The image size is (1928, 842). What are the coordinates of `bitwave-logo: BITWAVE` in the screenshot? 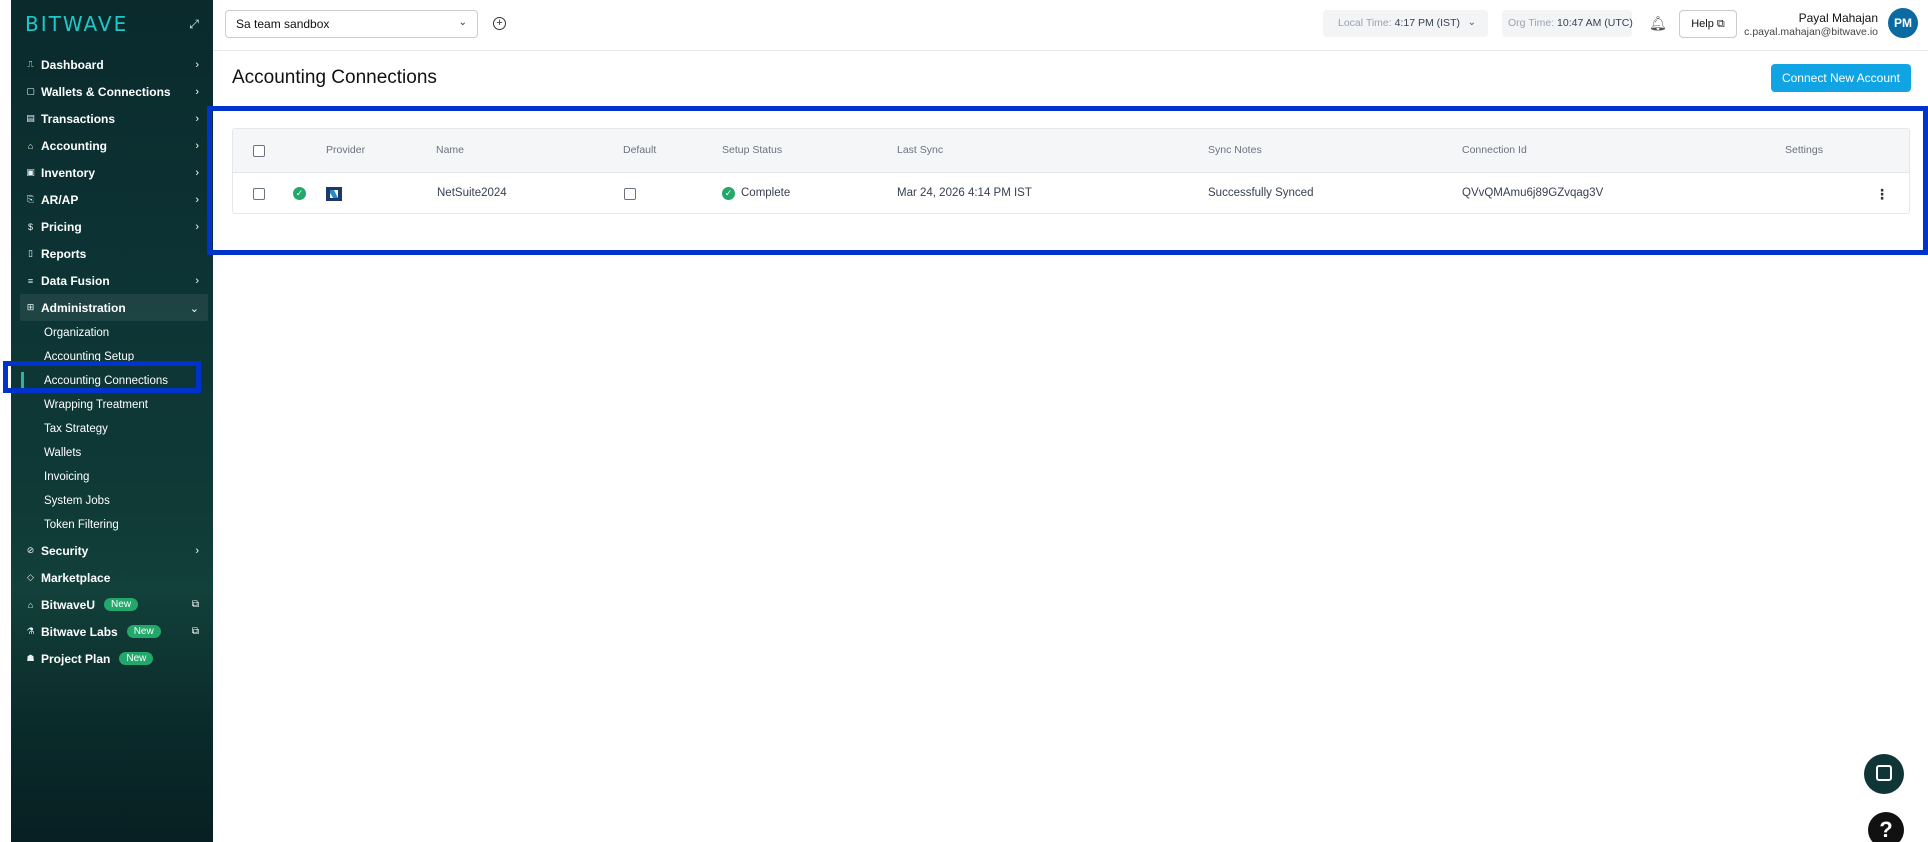 It's located at (76, 24).